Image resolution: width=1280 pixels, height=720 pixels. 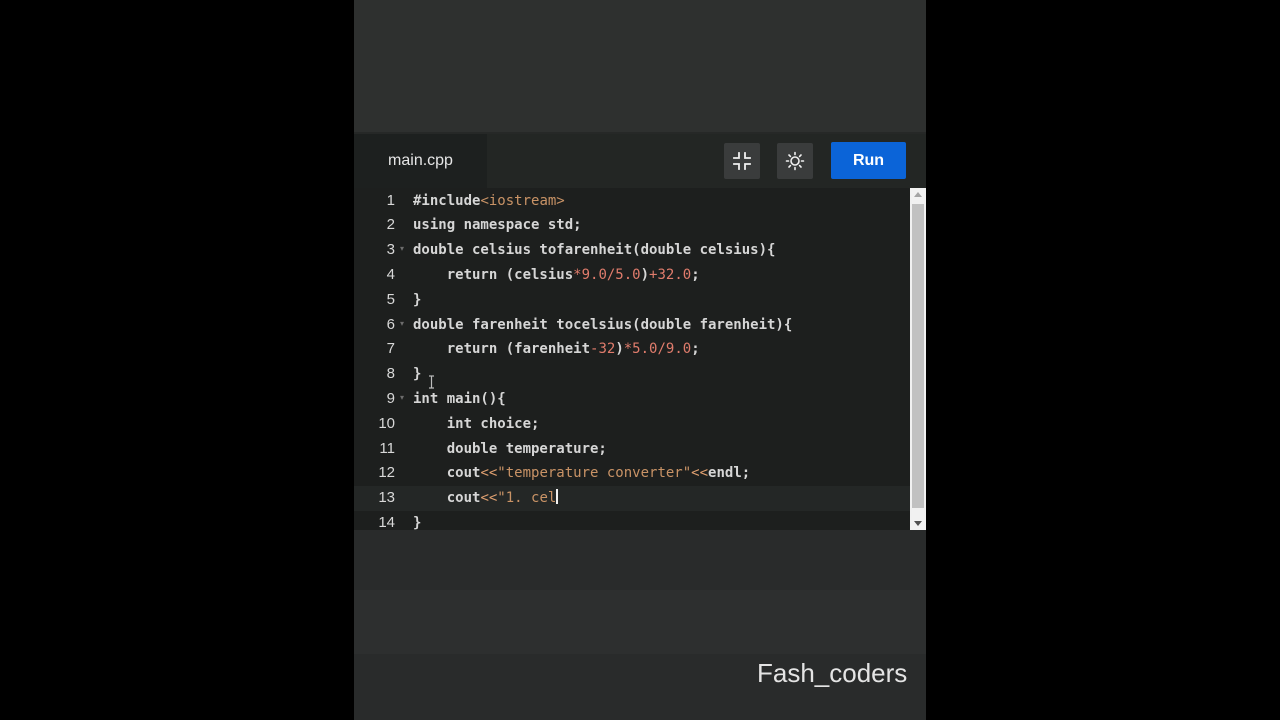 What do you see at coordinates (387, 448) in the screenshot?
I see `line-number: 11` at bounding box center [387, 448].